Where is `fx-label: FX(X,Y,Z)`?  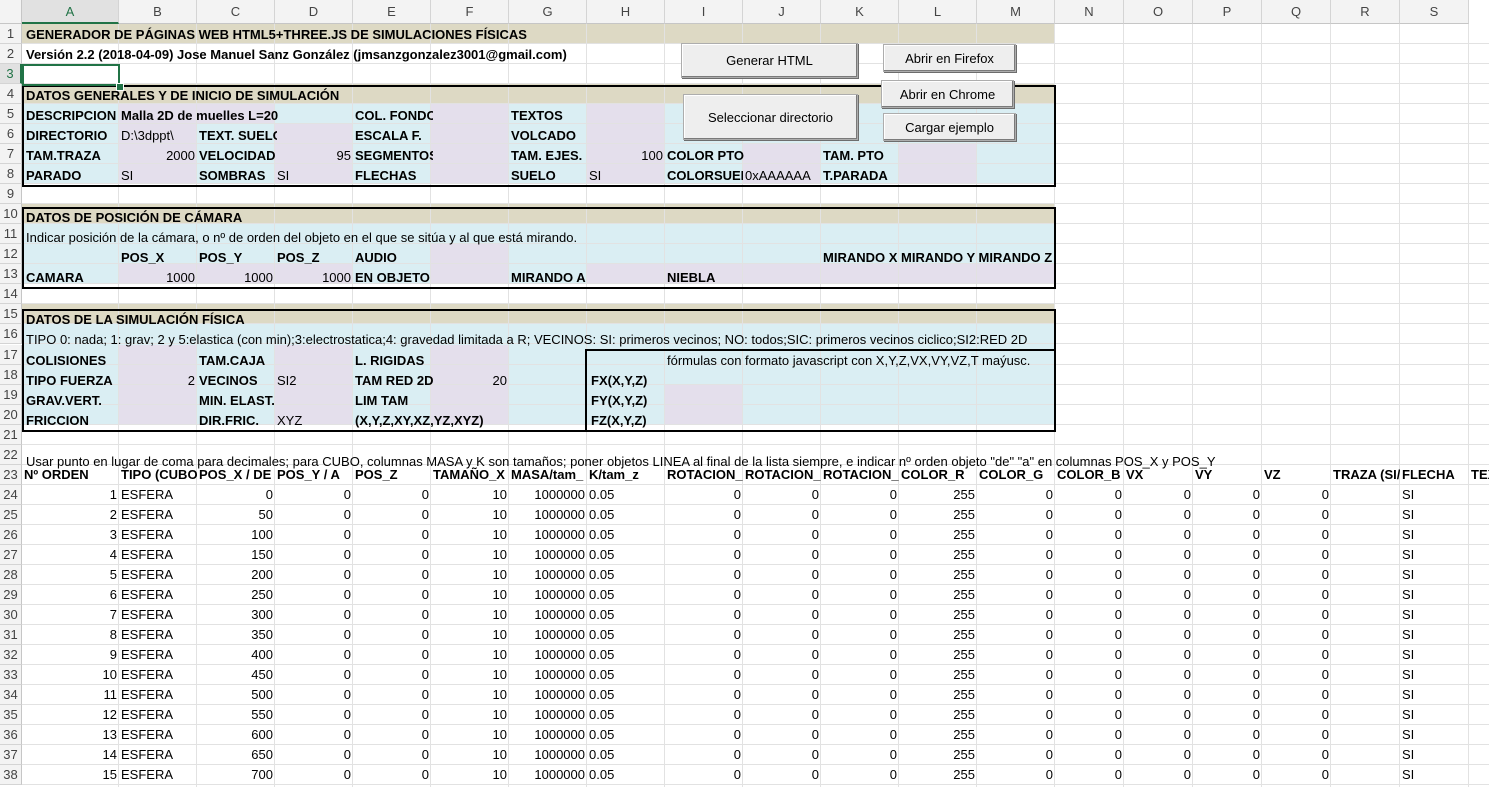
fx-label: FX(X,Y,Z) is located at coordinates (627, 381).